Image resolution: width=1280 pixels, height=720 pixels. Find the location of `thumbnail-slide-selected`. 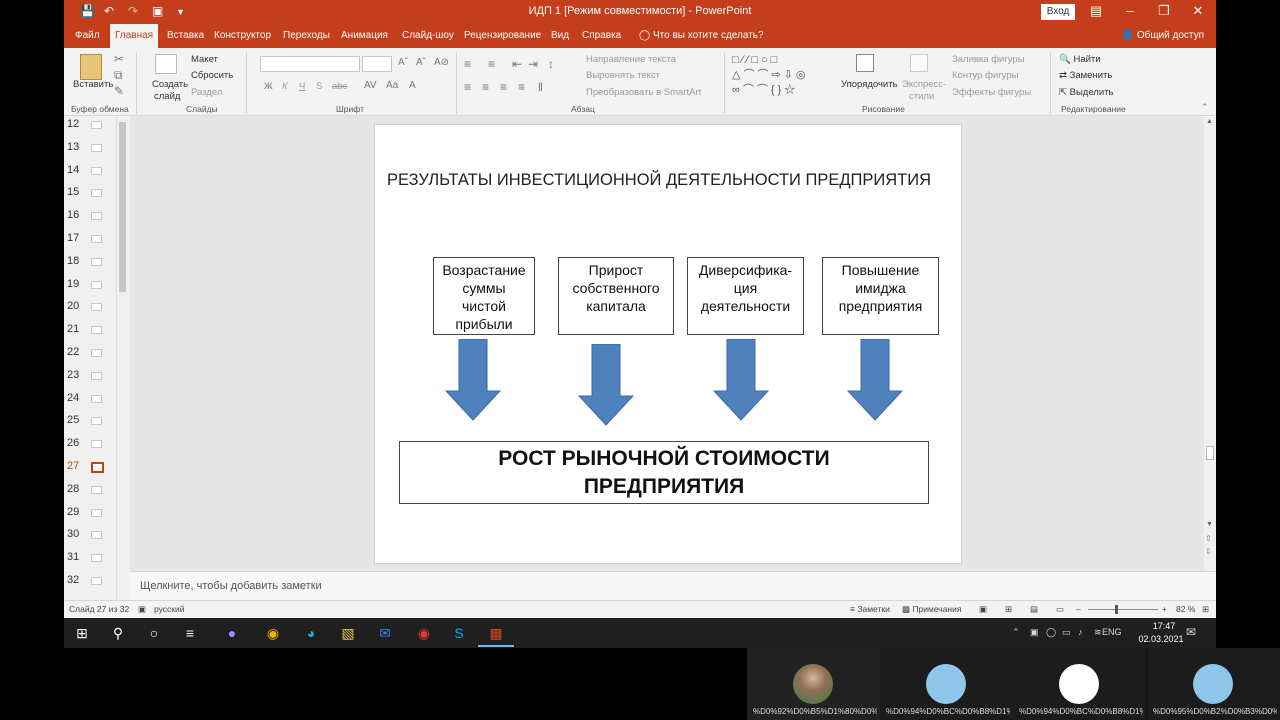

thumbnail-slide-selected is located at coordinates (97, 467).